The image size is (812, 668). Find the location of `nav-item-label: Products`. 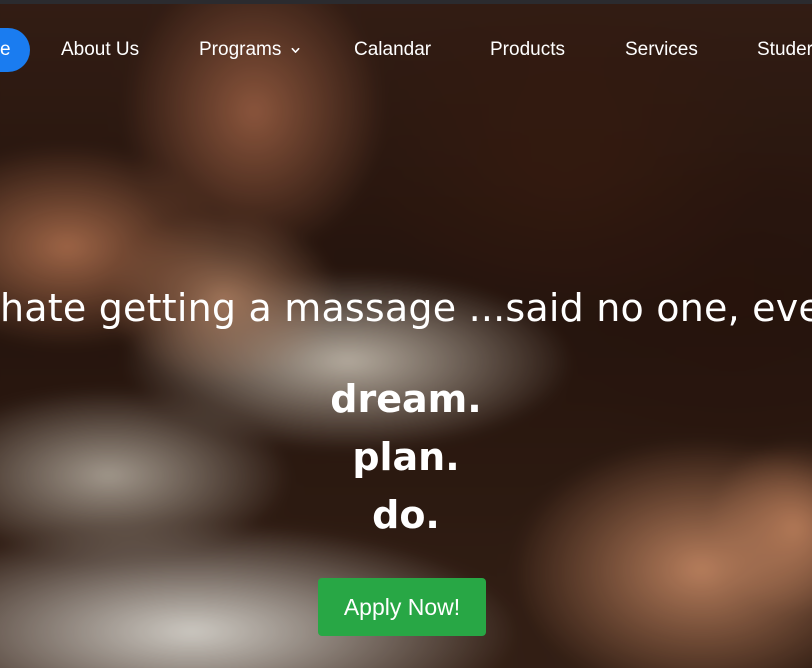

nav-item-label: Products is located at coordinates (527, 49).